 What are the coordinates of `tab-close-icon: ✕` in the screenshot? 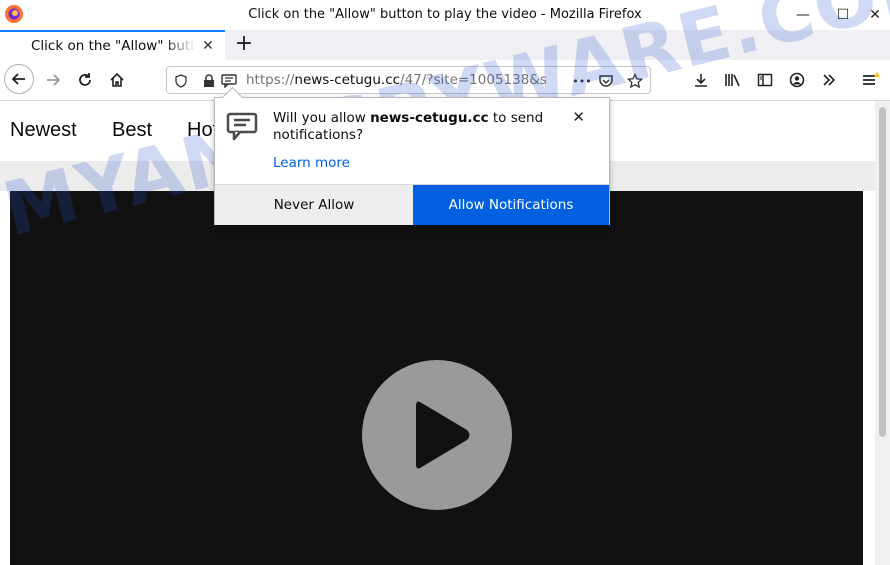 It's located at (208, 46).